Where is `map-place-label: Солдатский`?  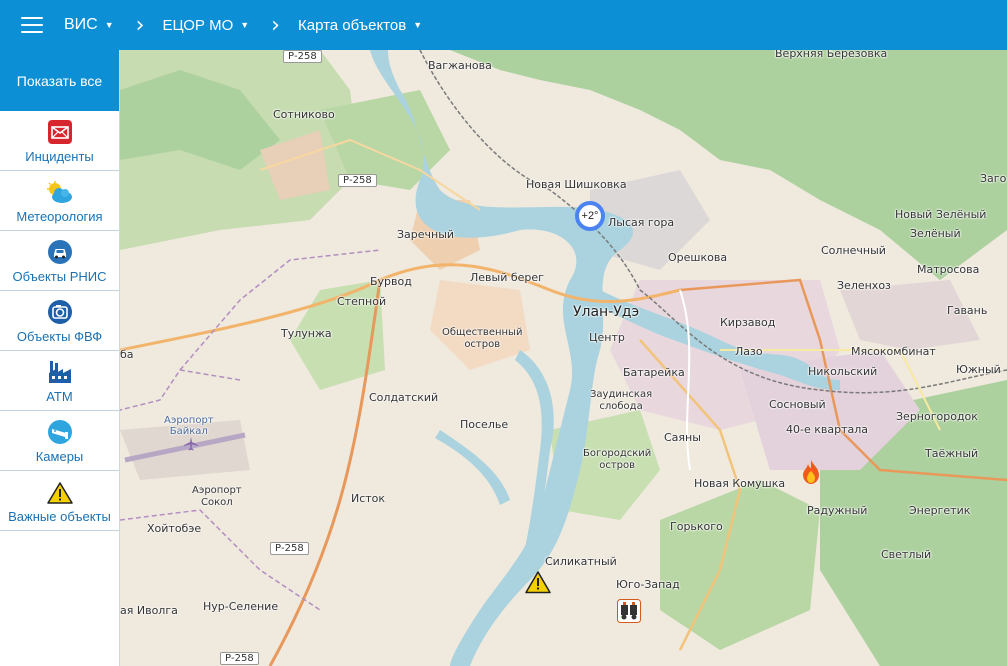 map-place-label: Солдатский is located at coordinates (404, 397).